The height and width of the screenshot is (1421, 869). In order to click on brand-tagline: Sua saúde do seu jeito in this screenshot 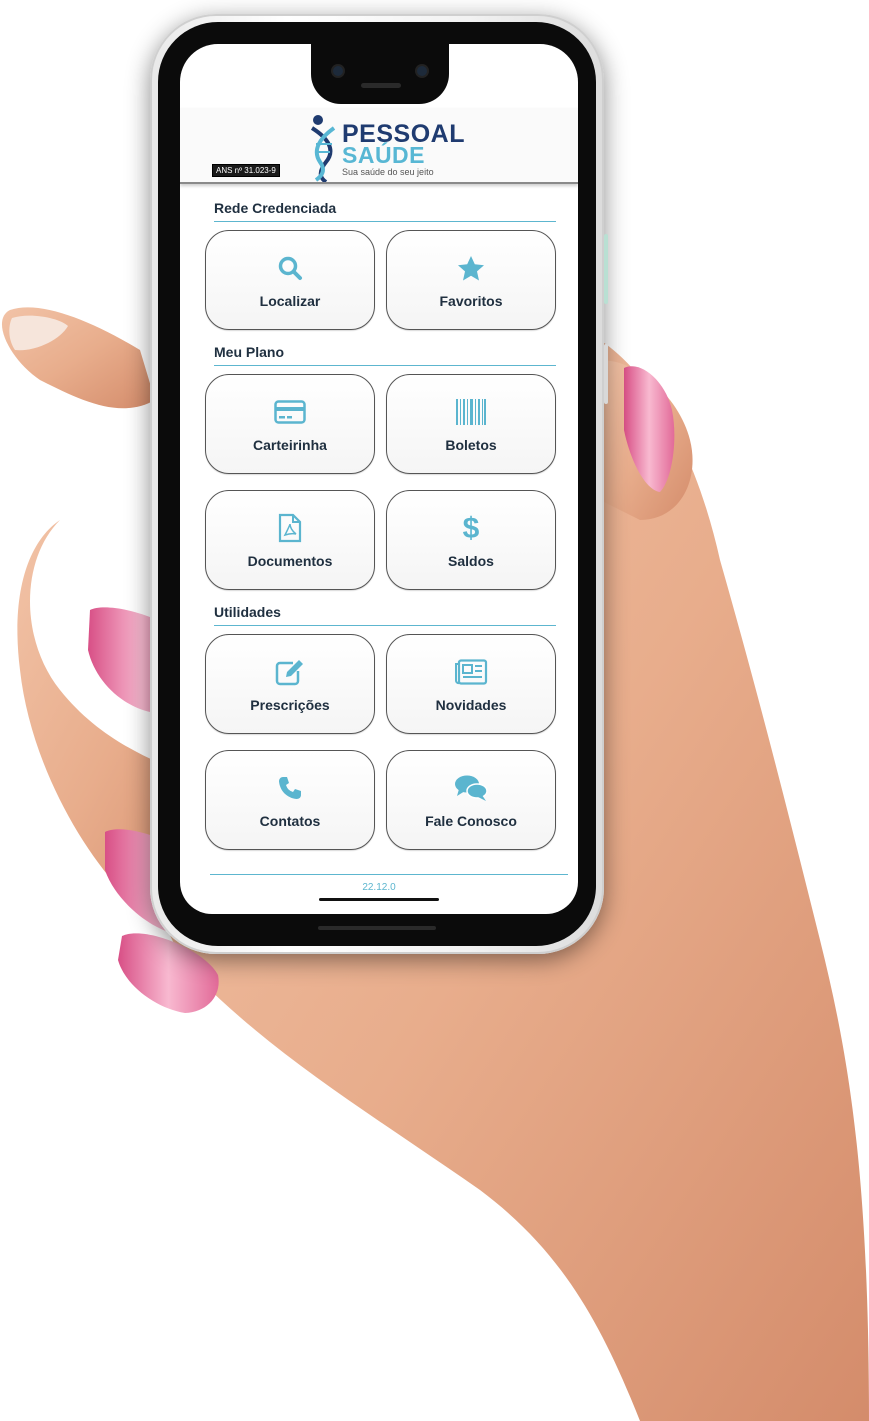, I will do `click(388, 172)`.